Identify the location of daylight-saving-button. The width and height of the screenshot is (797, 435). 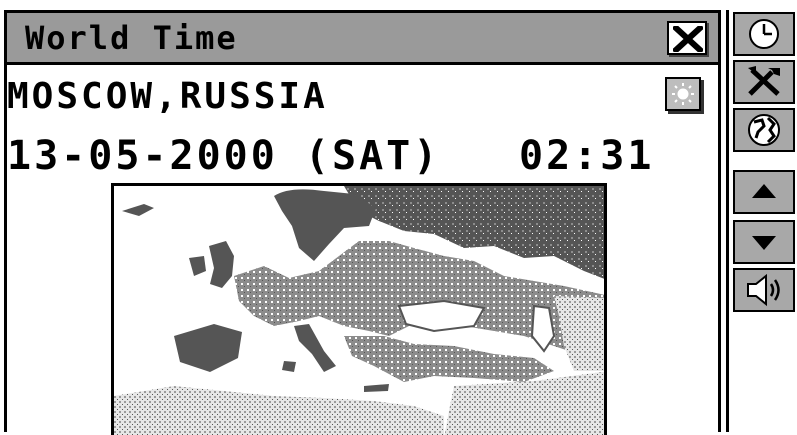
(683, 94).